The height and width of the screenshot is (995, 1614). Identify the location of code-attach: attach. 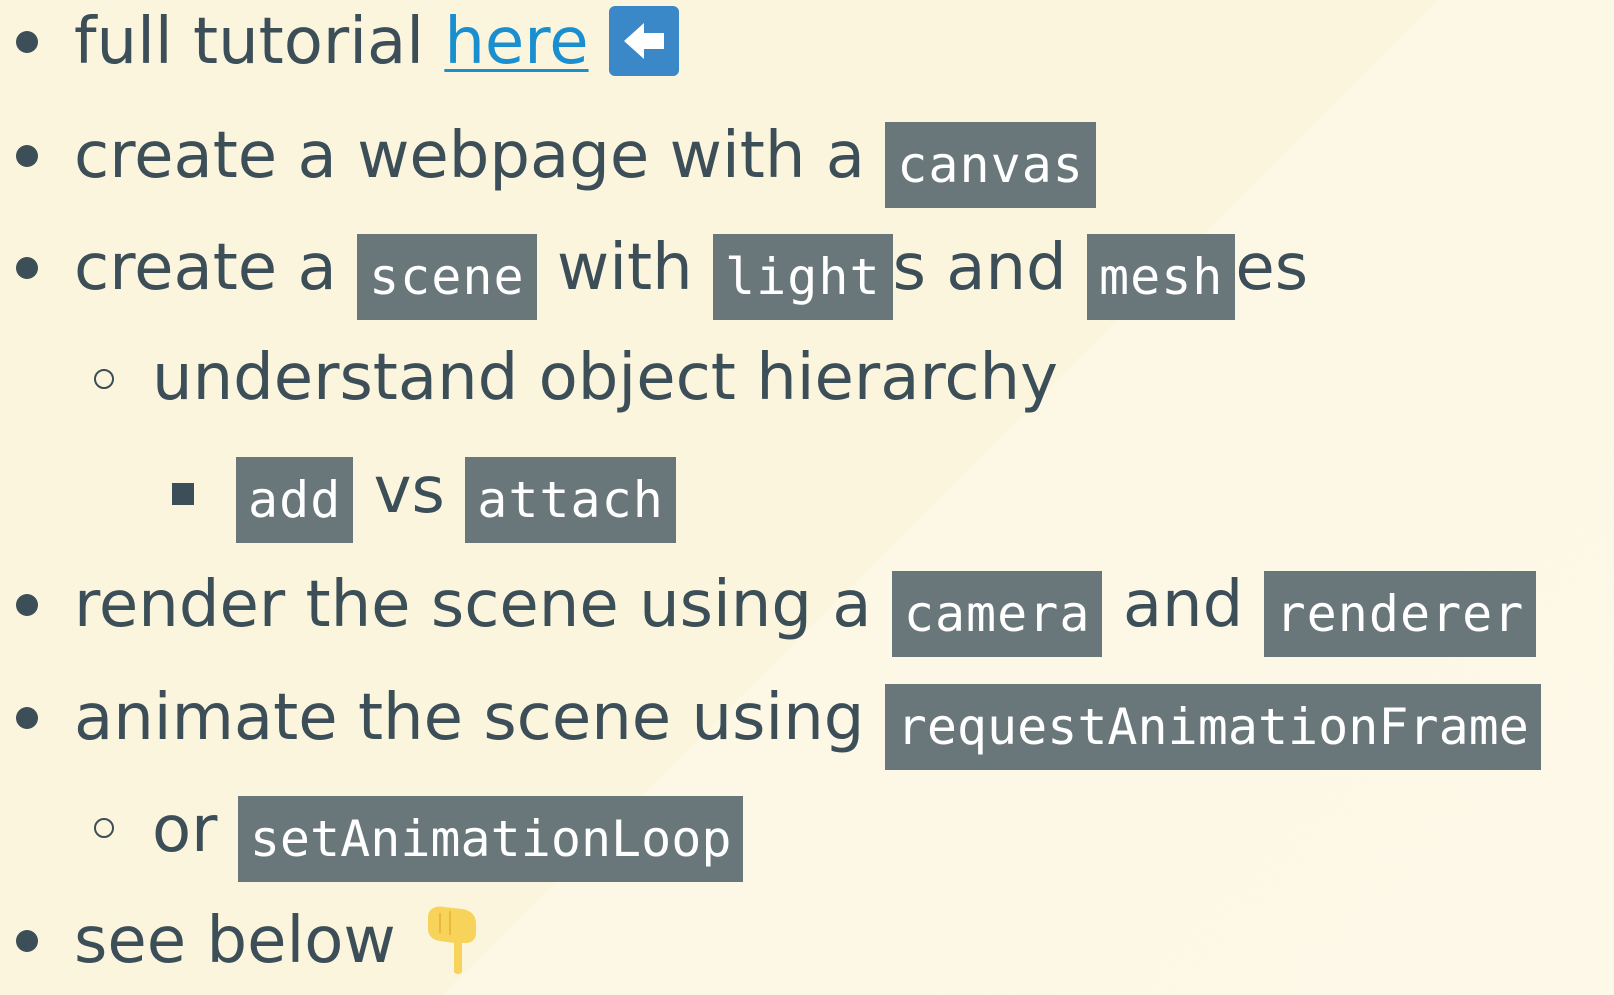
(570, 500).